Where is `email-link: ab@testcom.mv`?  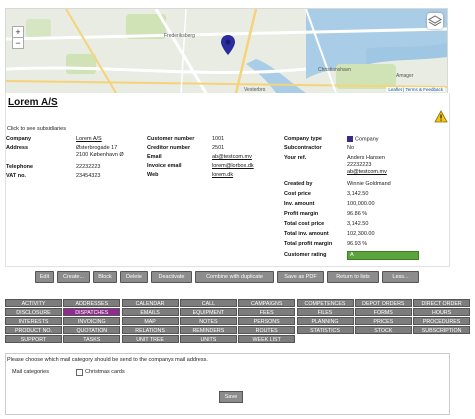 email-link: ab@testcom.mv is located at coordinates (232, 157).